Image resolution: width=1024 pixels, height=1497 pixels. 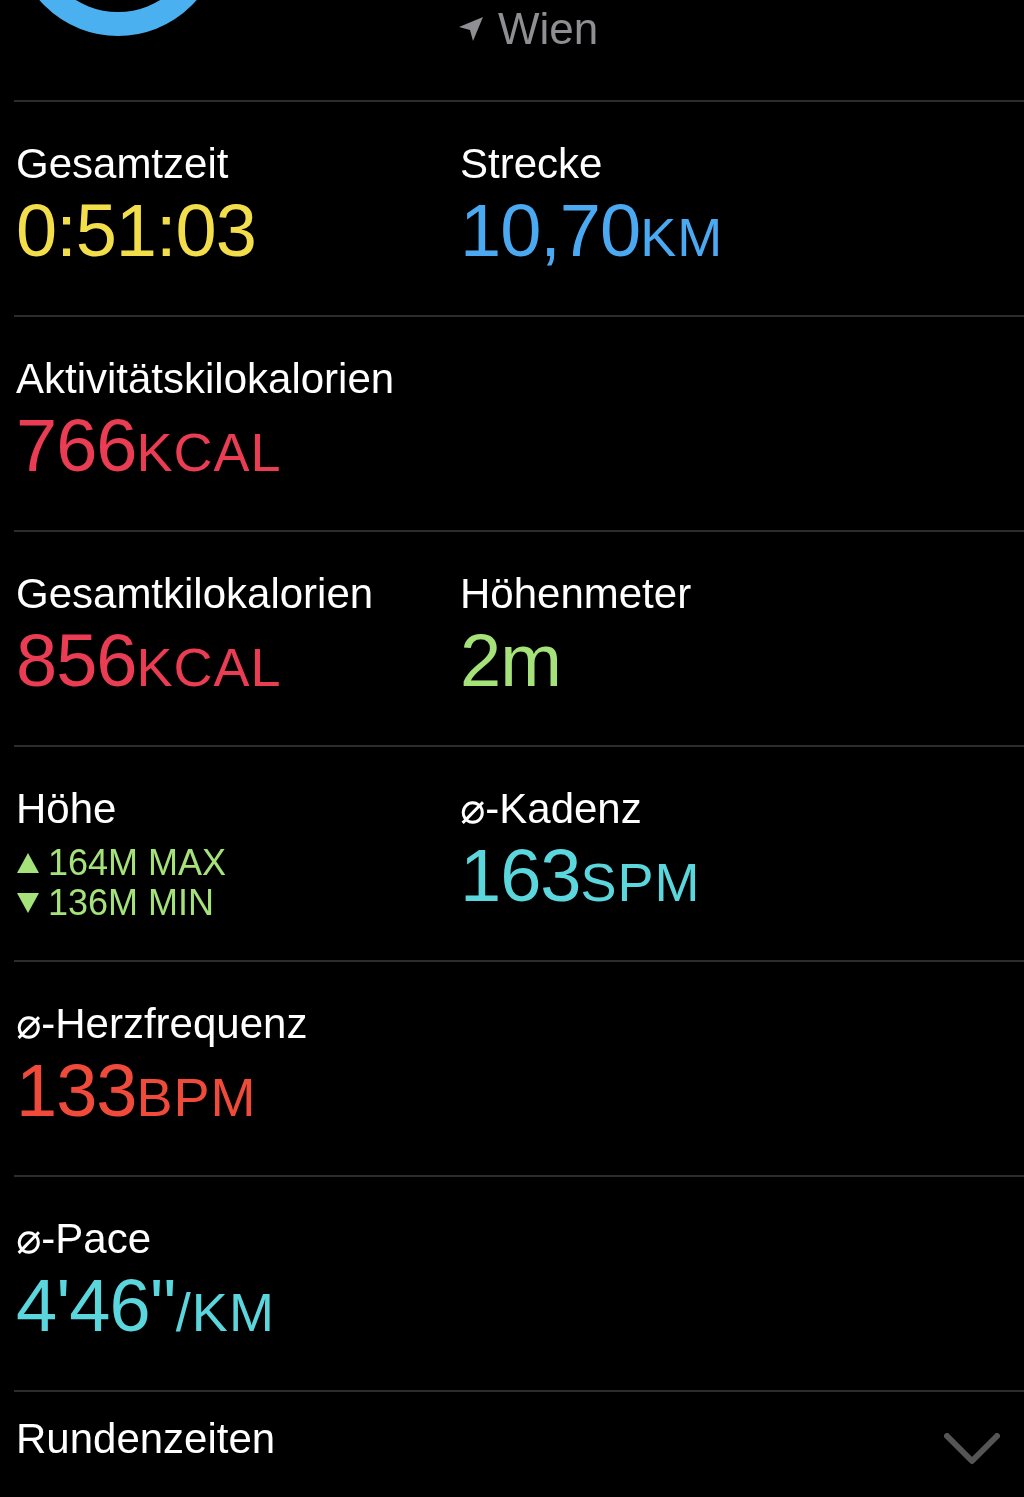 I want to click on metric-value: 766KCAL, so click(x=149, y=447).